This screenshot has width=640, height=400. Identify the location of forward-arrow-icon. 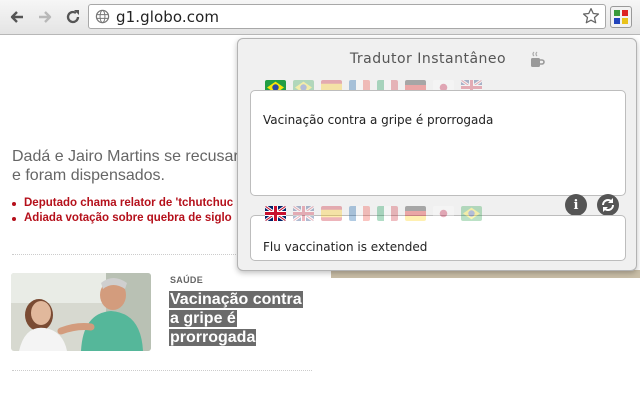
(45, 17).